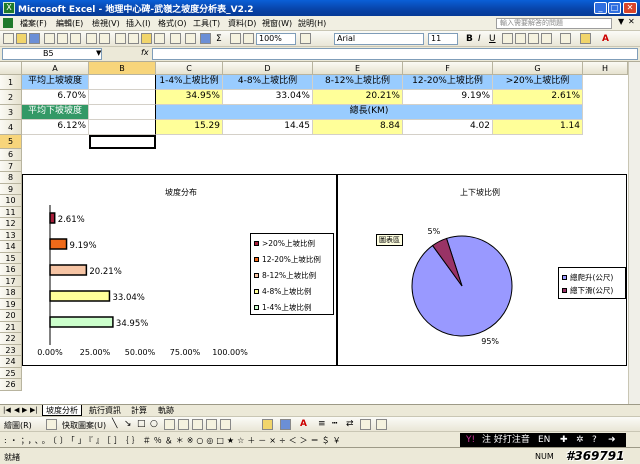 This screenshot has height=464, width=640. What do you see at coordinates (358, 68) in the screenshot?
I see `column-header-e: E` at bounding box center [358, 68].